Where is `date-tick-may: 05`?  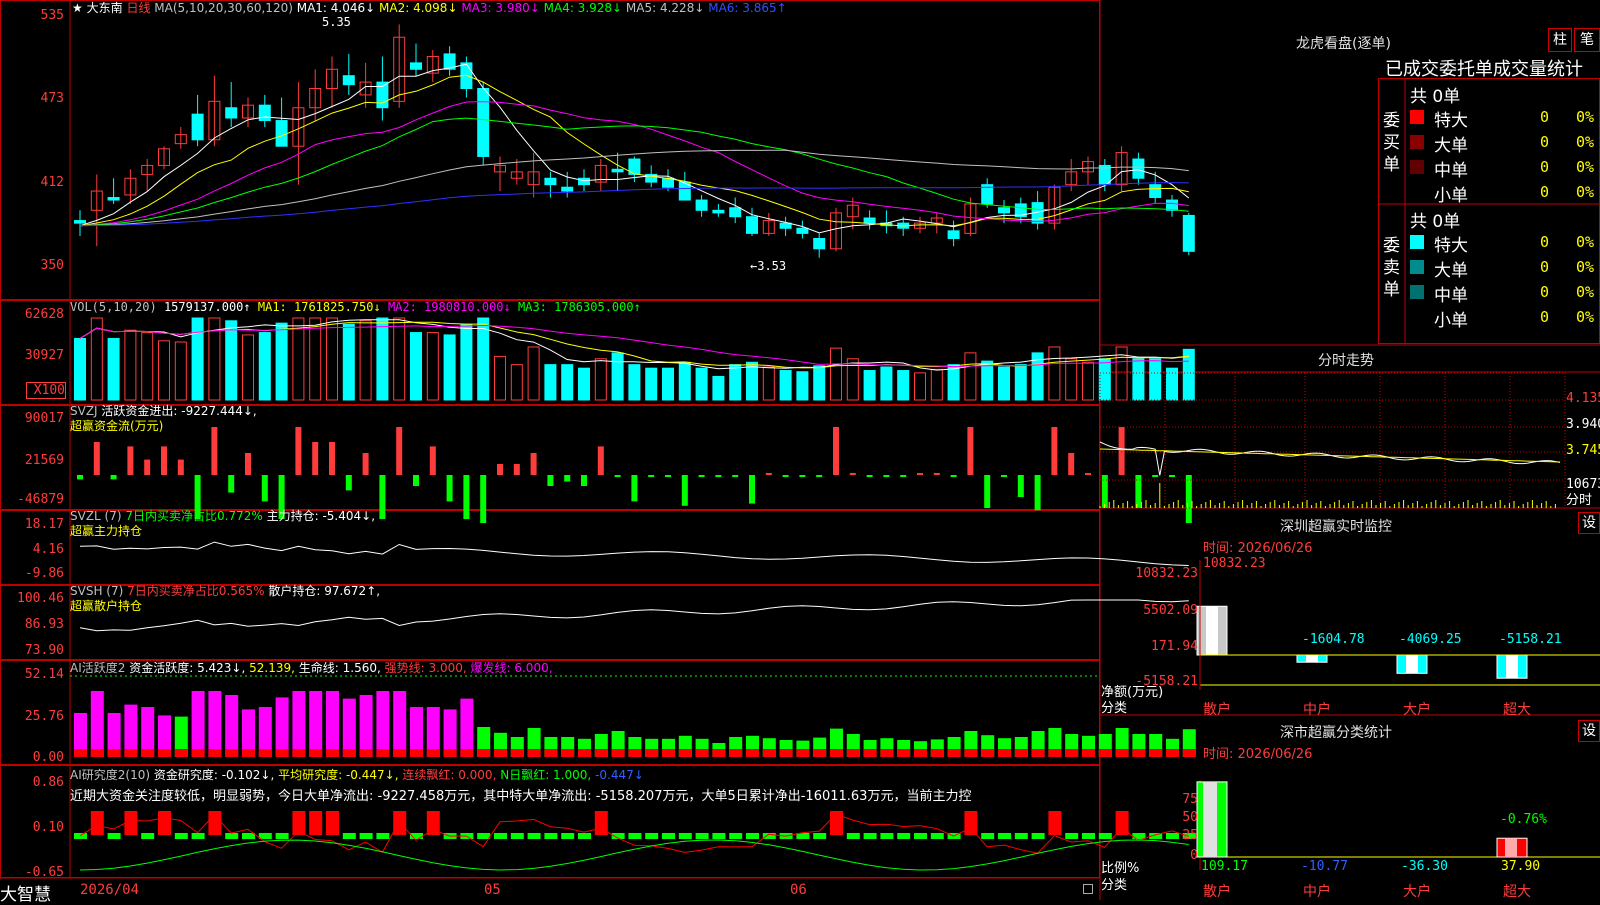
date-tick-may: 05 is located at coordinates (492, 890).